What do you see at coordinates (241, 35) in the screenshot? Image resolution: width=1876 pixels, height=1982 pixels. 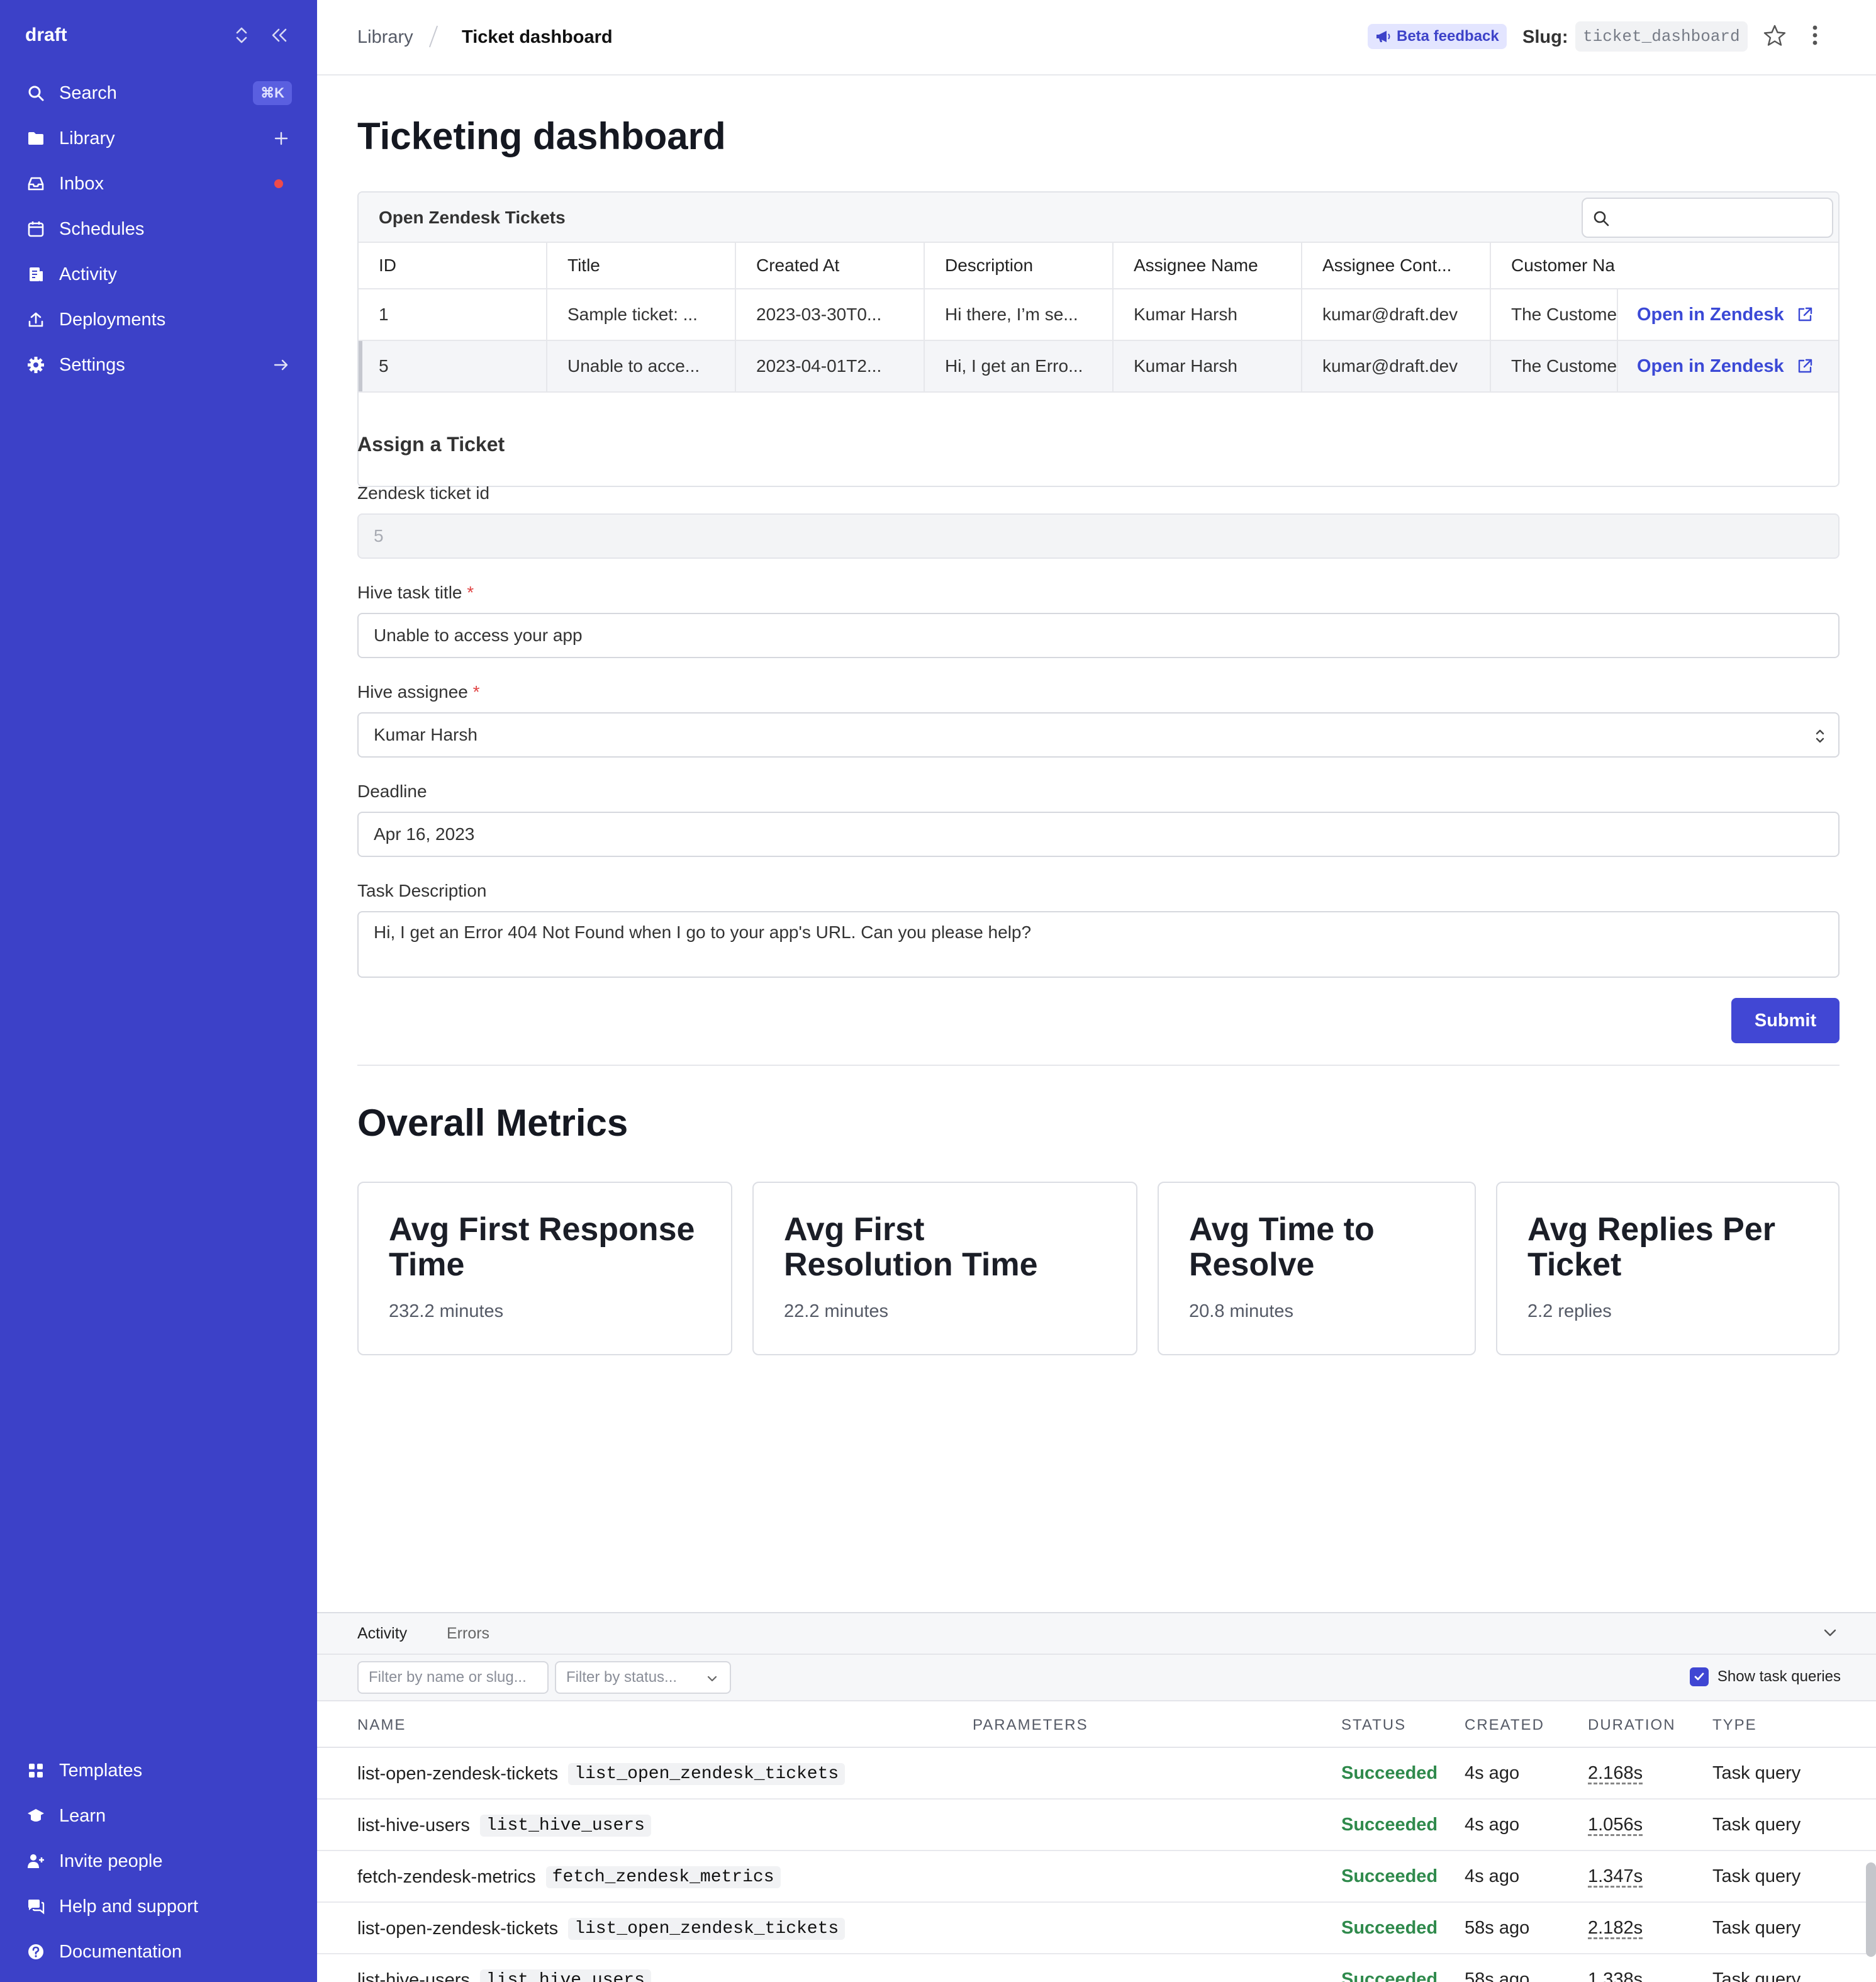 I see `chevron-up-down-icon` at bounding box center [241, 35].